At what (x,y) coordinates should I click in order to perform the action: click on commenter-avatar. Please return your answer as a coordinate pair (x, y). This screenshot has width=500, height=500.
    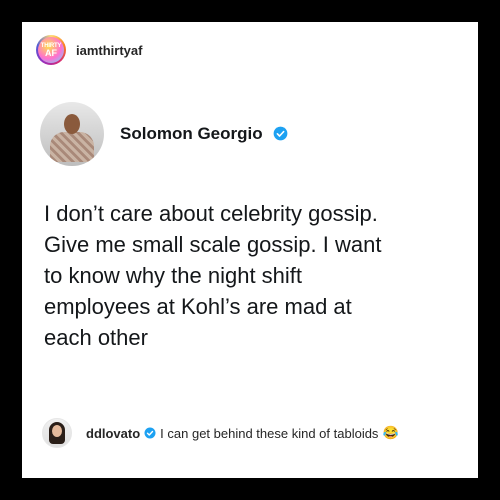
    Looking at the image, I should click on (57, 433).